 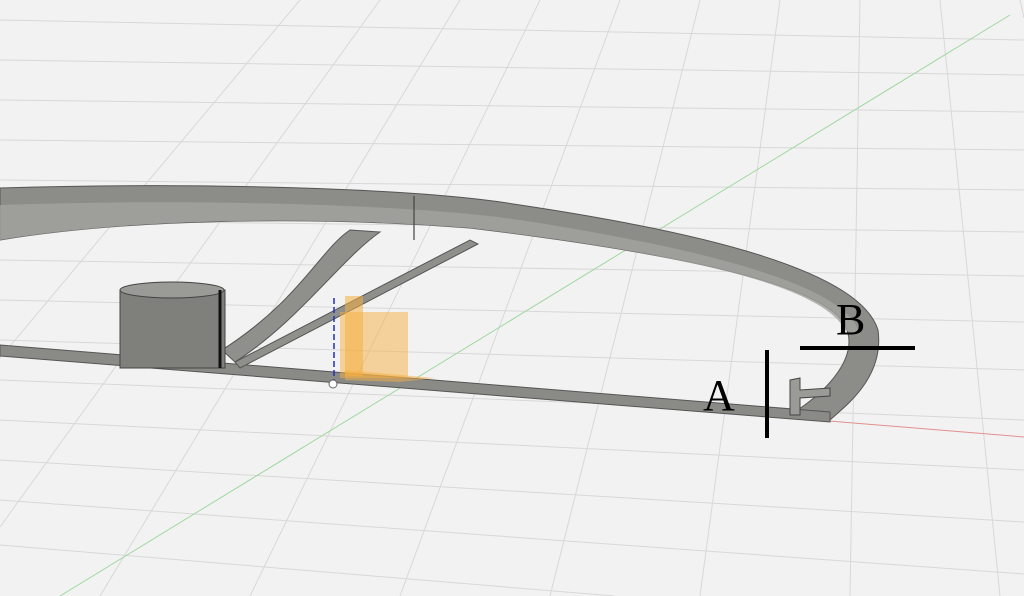 I want to click on cylinder-boss, so click(x=172, y=325).